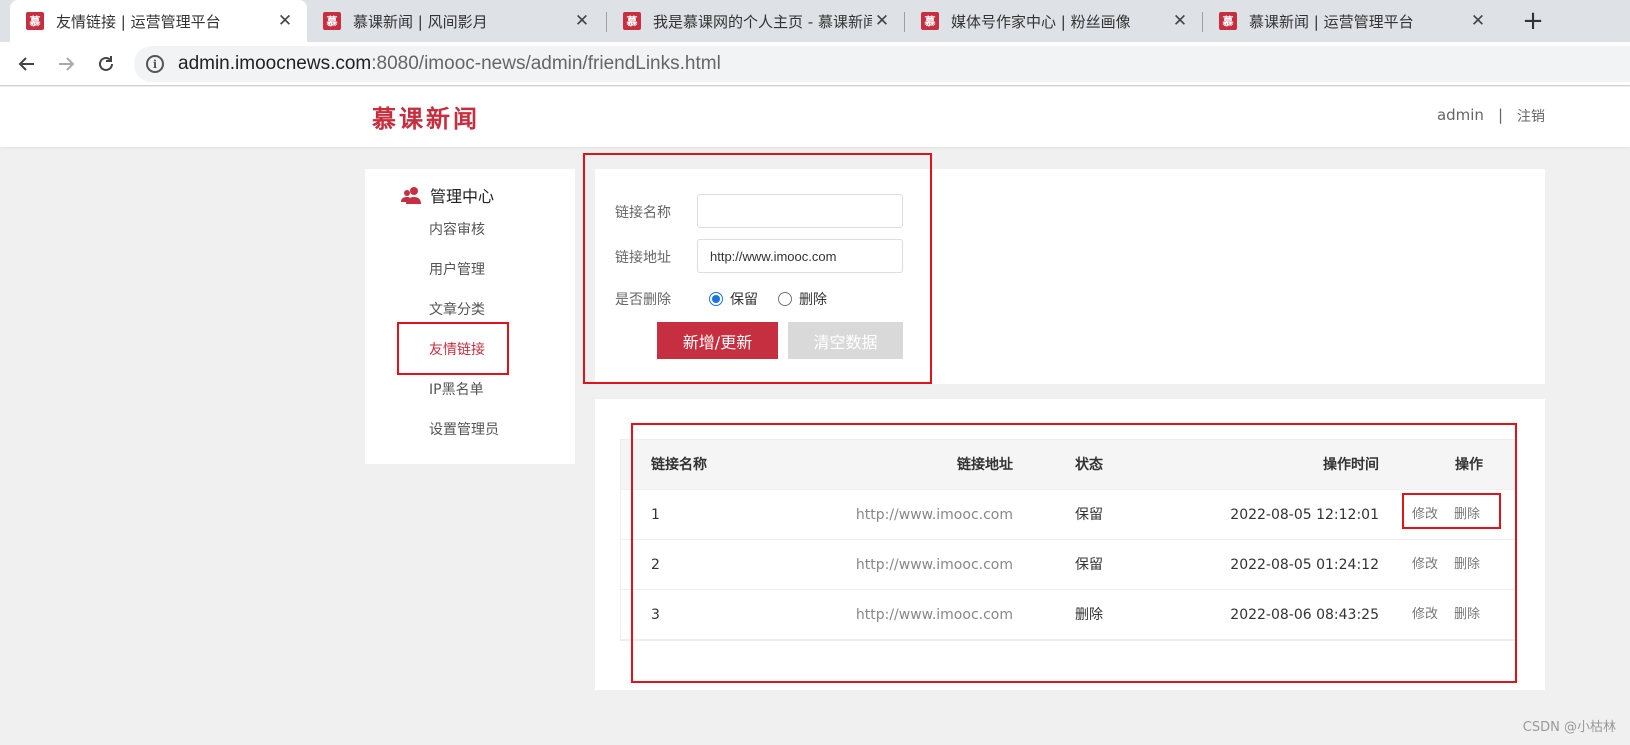  I want to click on tab-title: 我是慕课网的个人主页 - 慕课新闻, so click(762, 21).